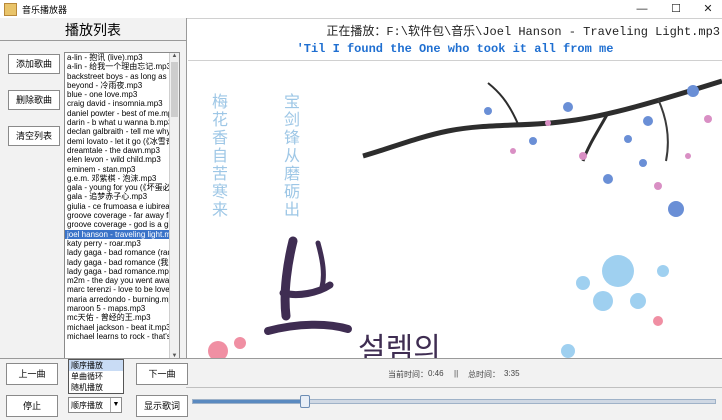 The height and width of the screenshot is (420, 722). Describe the element at coordinates (87, 405) in the screenshot. I see `play-mode-value: 顺序播放` at that location.